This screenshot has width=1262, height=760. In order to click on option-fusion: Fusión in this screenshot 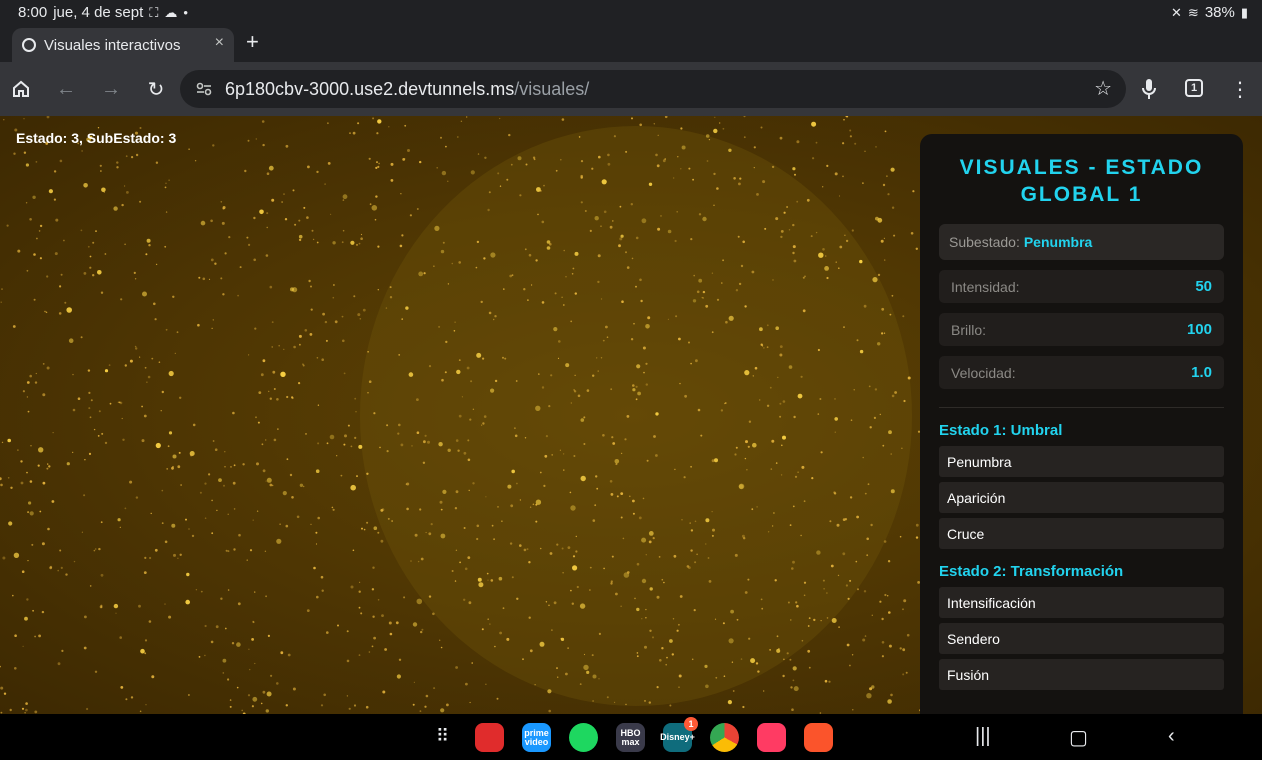, I will do `click(1081, 674)`.